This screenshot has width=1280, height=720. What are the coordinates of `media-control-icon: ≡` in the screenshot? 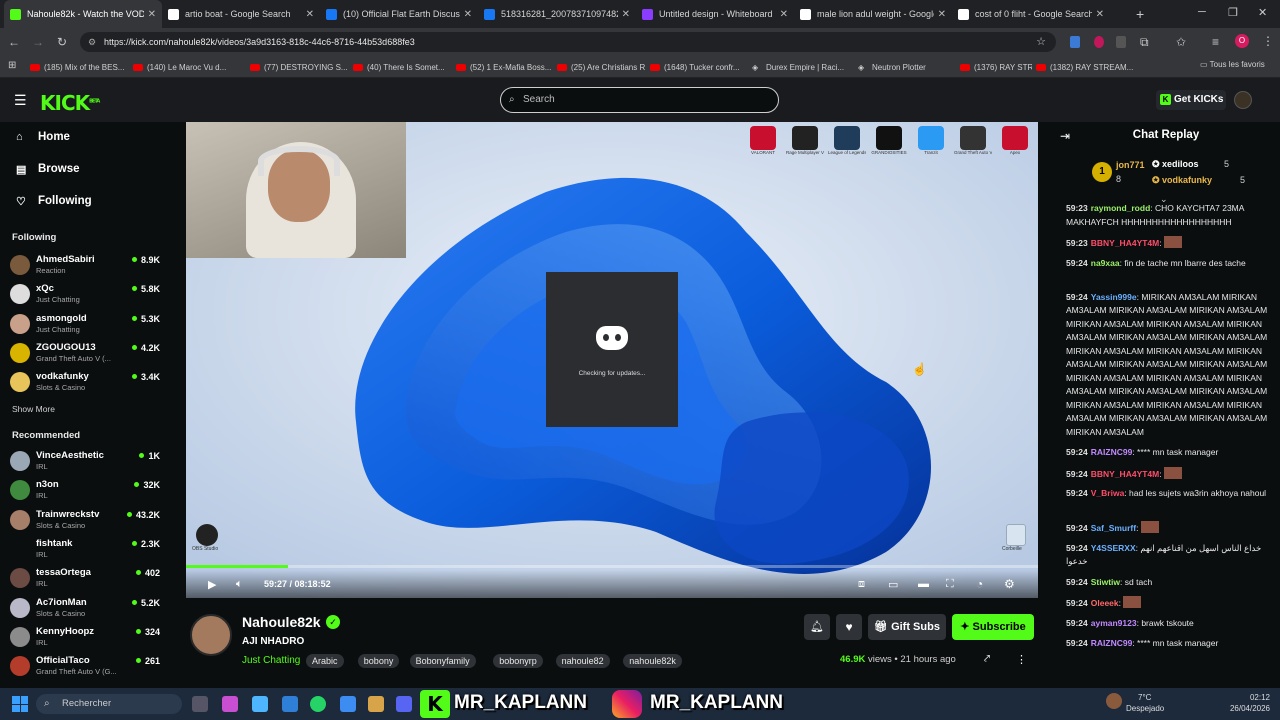 It's located at (1215, 42).